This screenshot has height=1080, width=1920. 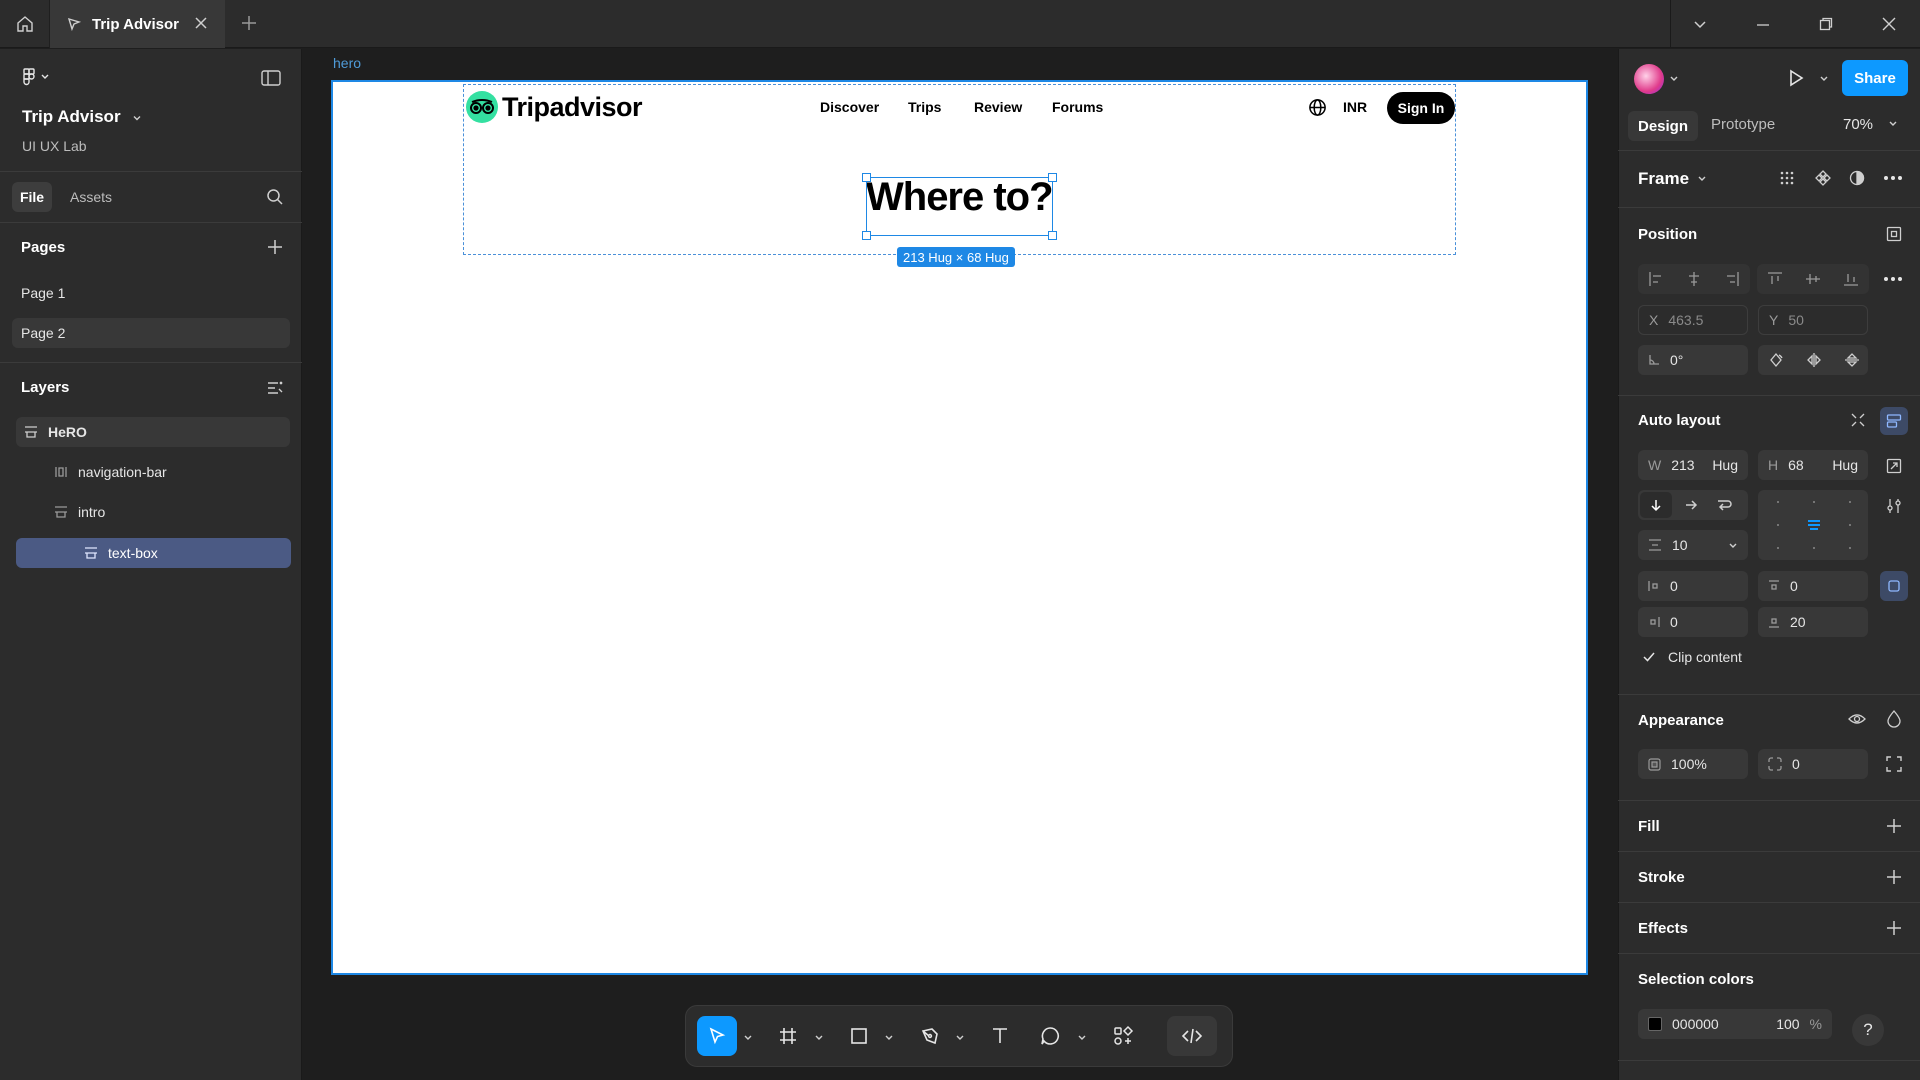 What do you see at coordinates (1656, 279) in the screenshot?
I see `align-left-icon` at bounding box center [1656, 279].